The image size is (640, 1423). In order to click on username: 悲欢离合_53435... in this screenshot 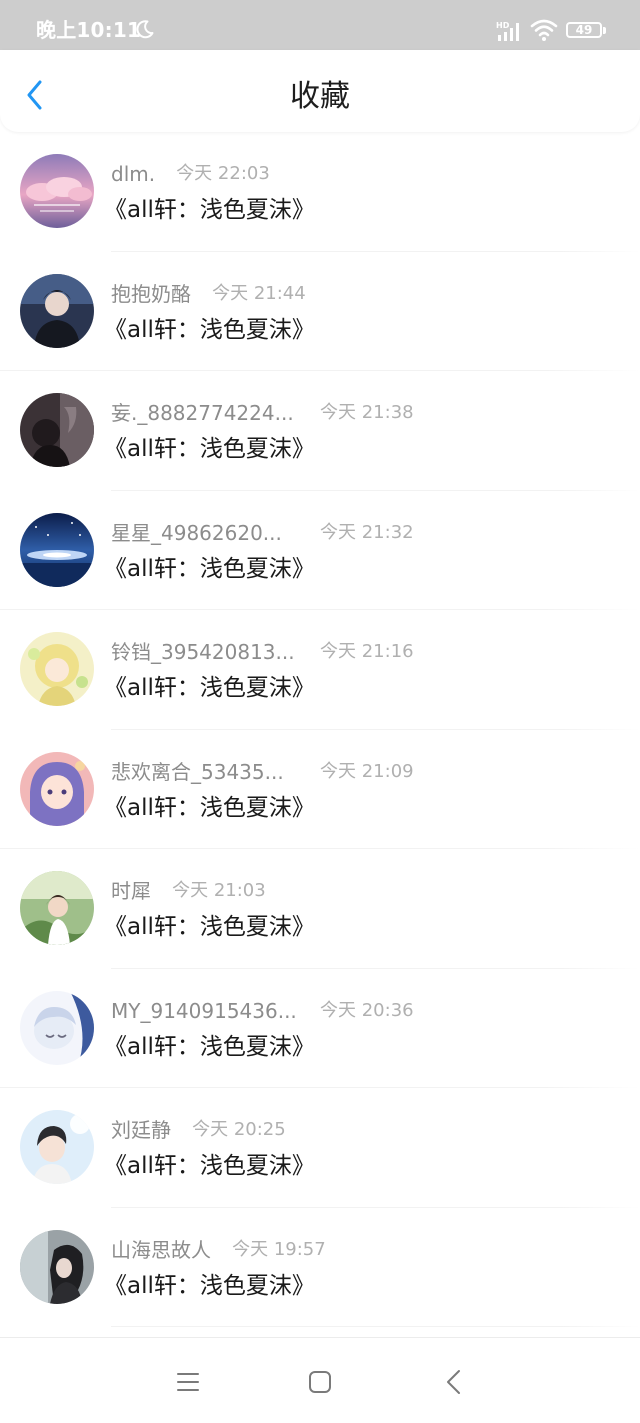, I will do `click(197, 771)`.